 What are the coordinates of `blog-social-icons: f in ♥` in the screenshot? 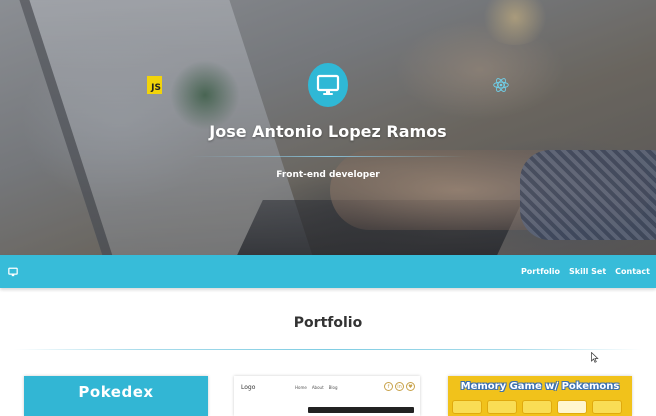 It's located at (399, 386).